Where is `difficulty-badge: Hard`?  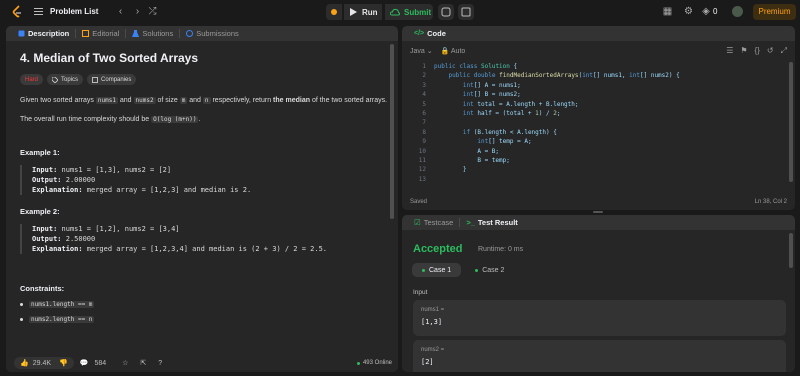
difficulty-badge: Hard is located at coordinates (32, 79).